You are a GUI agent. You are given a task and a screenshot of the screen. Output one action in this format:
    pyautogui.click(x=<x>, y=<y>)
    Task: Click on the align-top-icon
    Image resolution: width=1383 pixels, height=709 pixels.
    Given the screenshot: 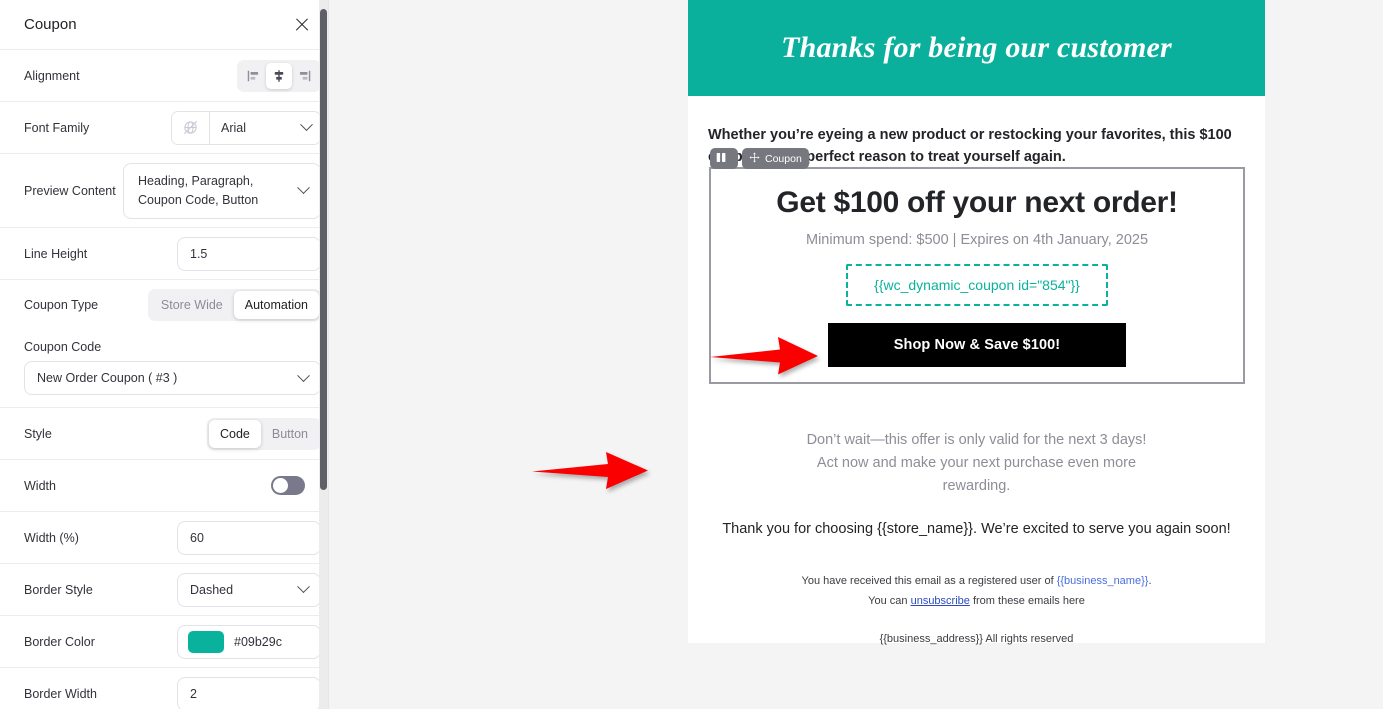 What is the action you would take?
    pyautogui.click(x=253, y=76)
    